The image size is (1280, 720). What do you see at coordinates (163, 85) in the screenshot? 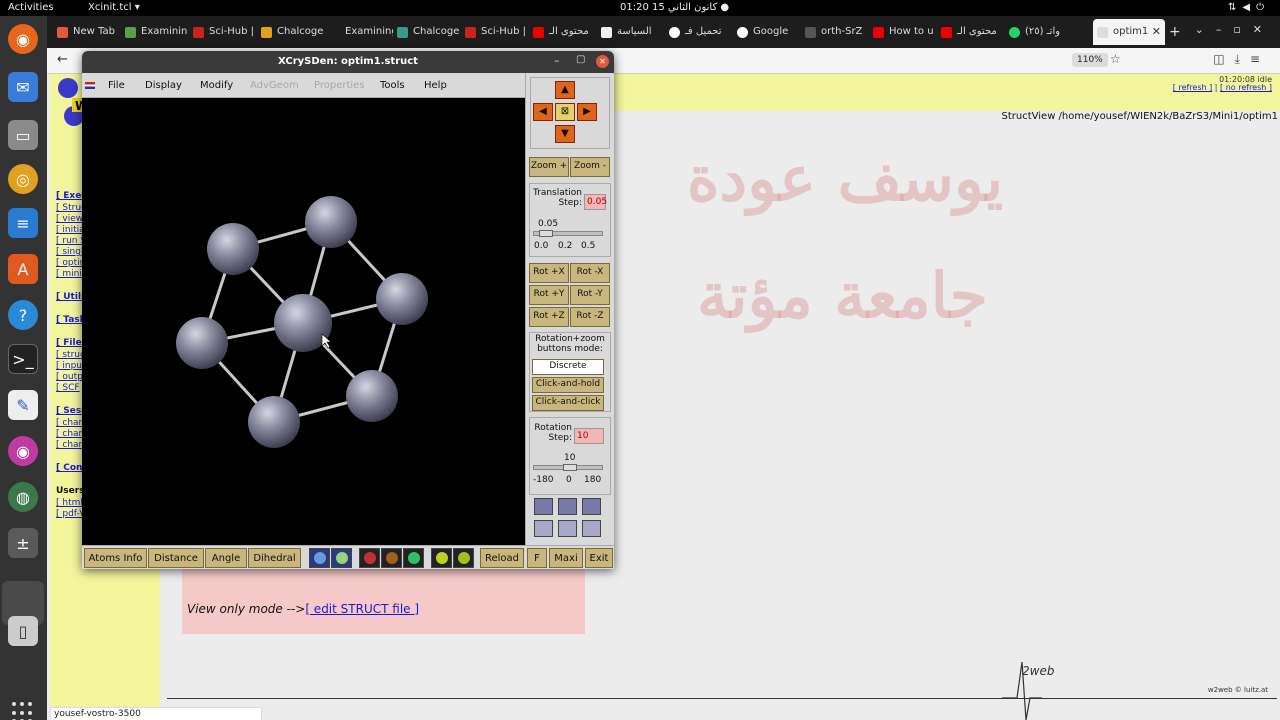
I see `menu-display: Display` at bounding box center [163, 85].